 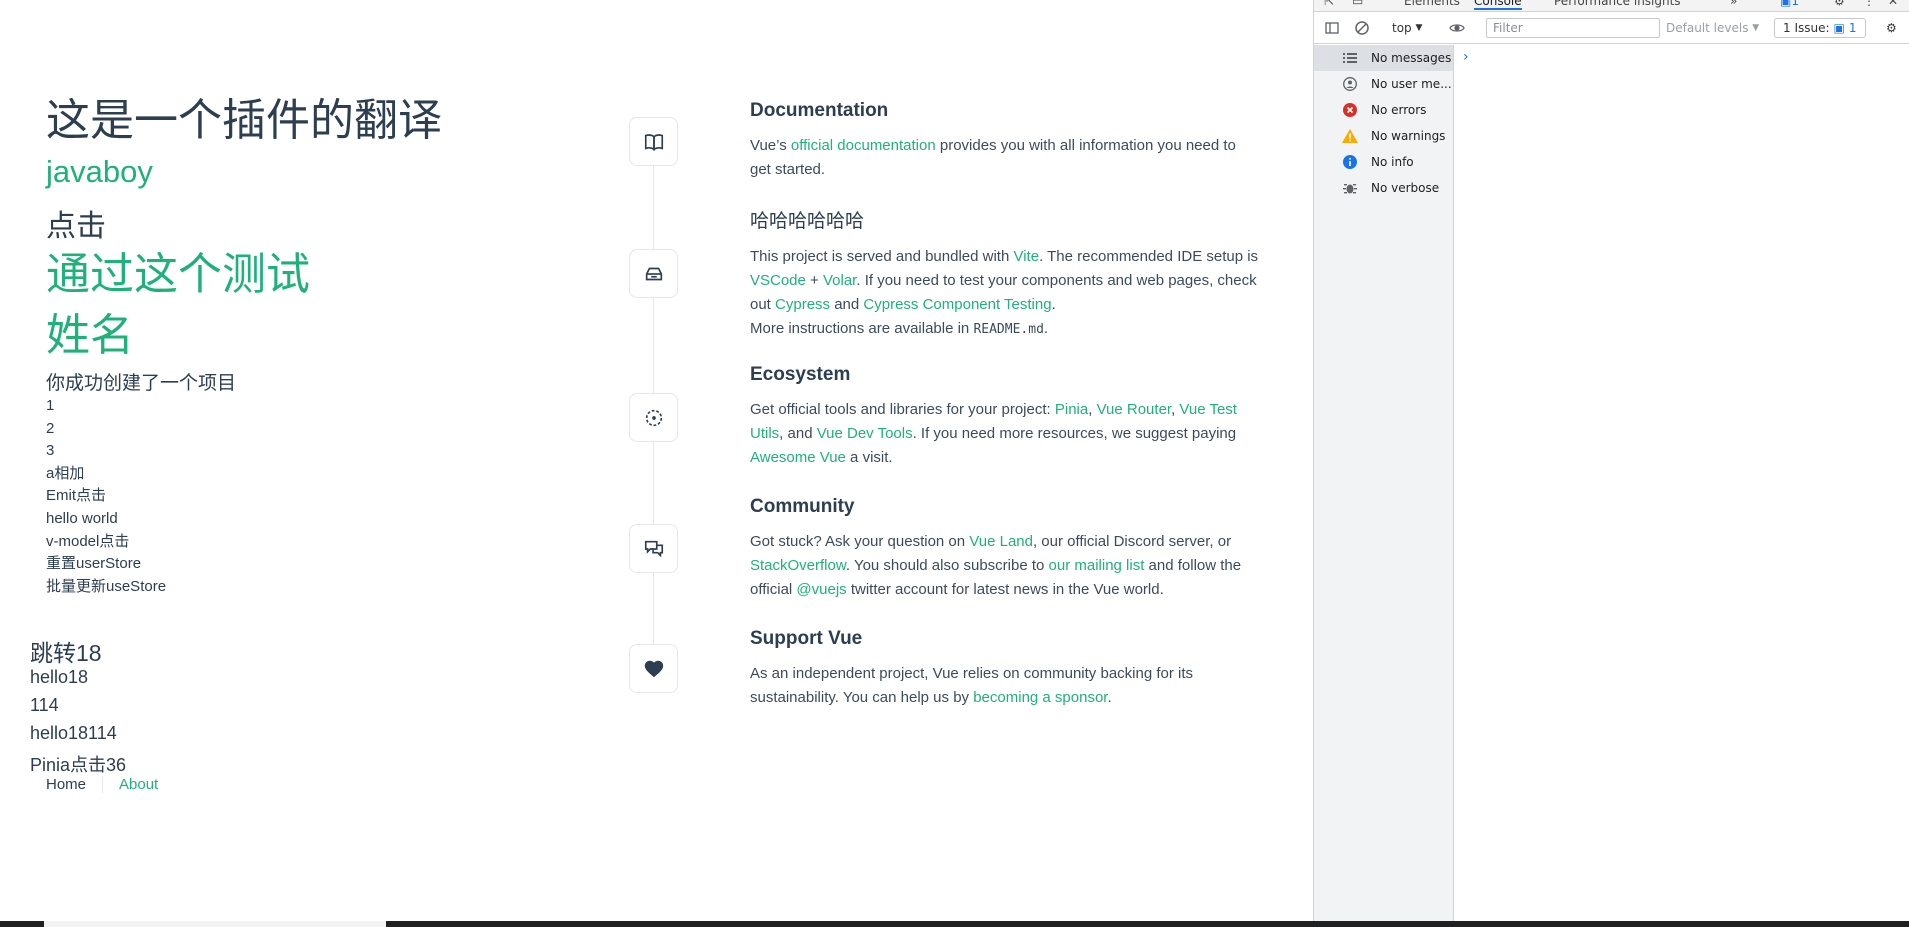 What do you see at coordinates (1350, 84) in the screenshot?
I see `user-icon` at bounding box center [1350, 84].